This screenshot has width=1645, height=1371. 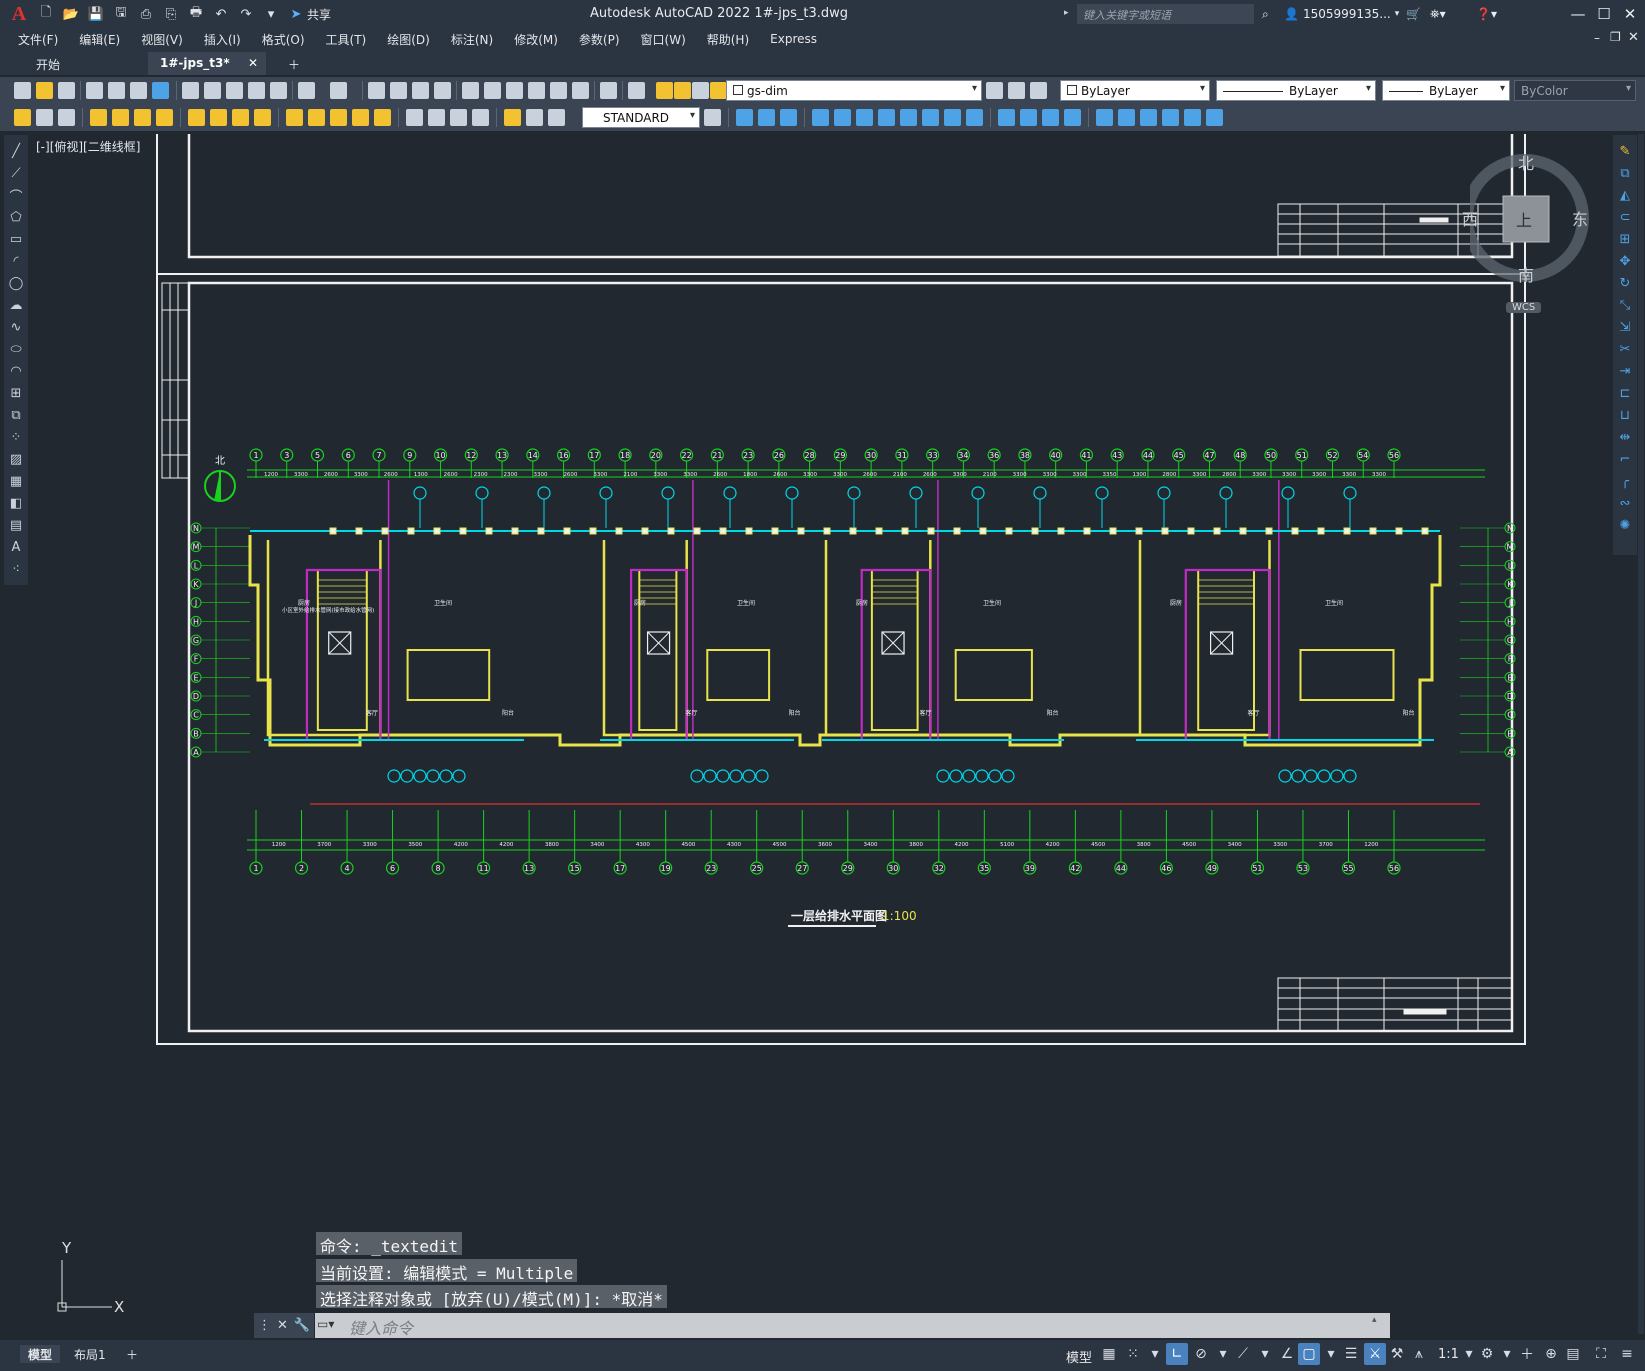 I want to click on polar-icon: ⊘, so click(x=1201, y=1354).